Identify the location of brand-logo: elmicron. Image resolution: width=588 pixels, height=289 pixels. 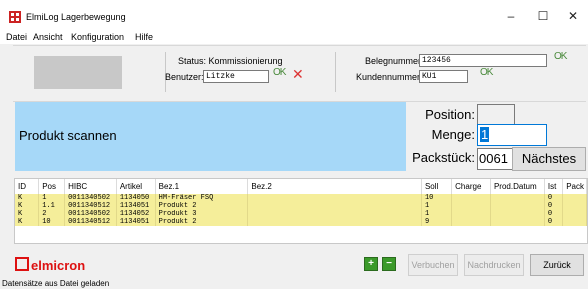
(50, 265).